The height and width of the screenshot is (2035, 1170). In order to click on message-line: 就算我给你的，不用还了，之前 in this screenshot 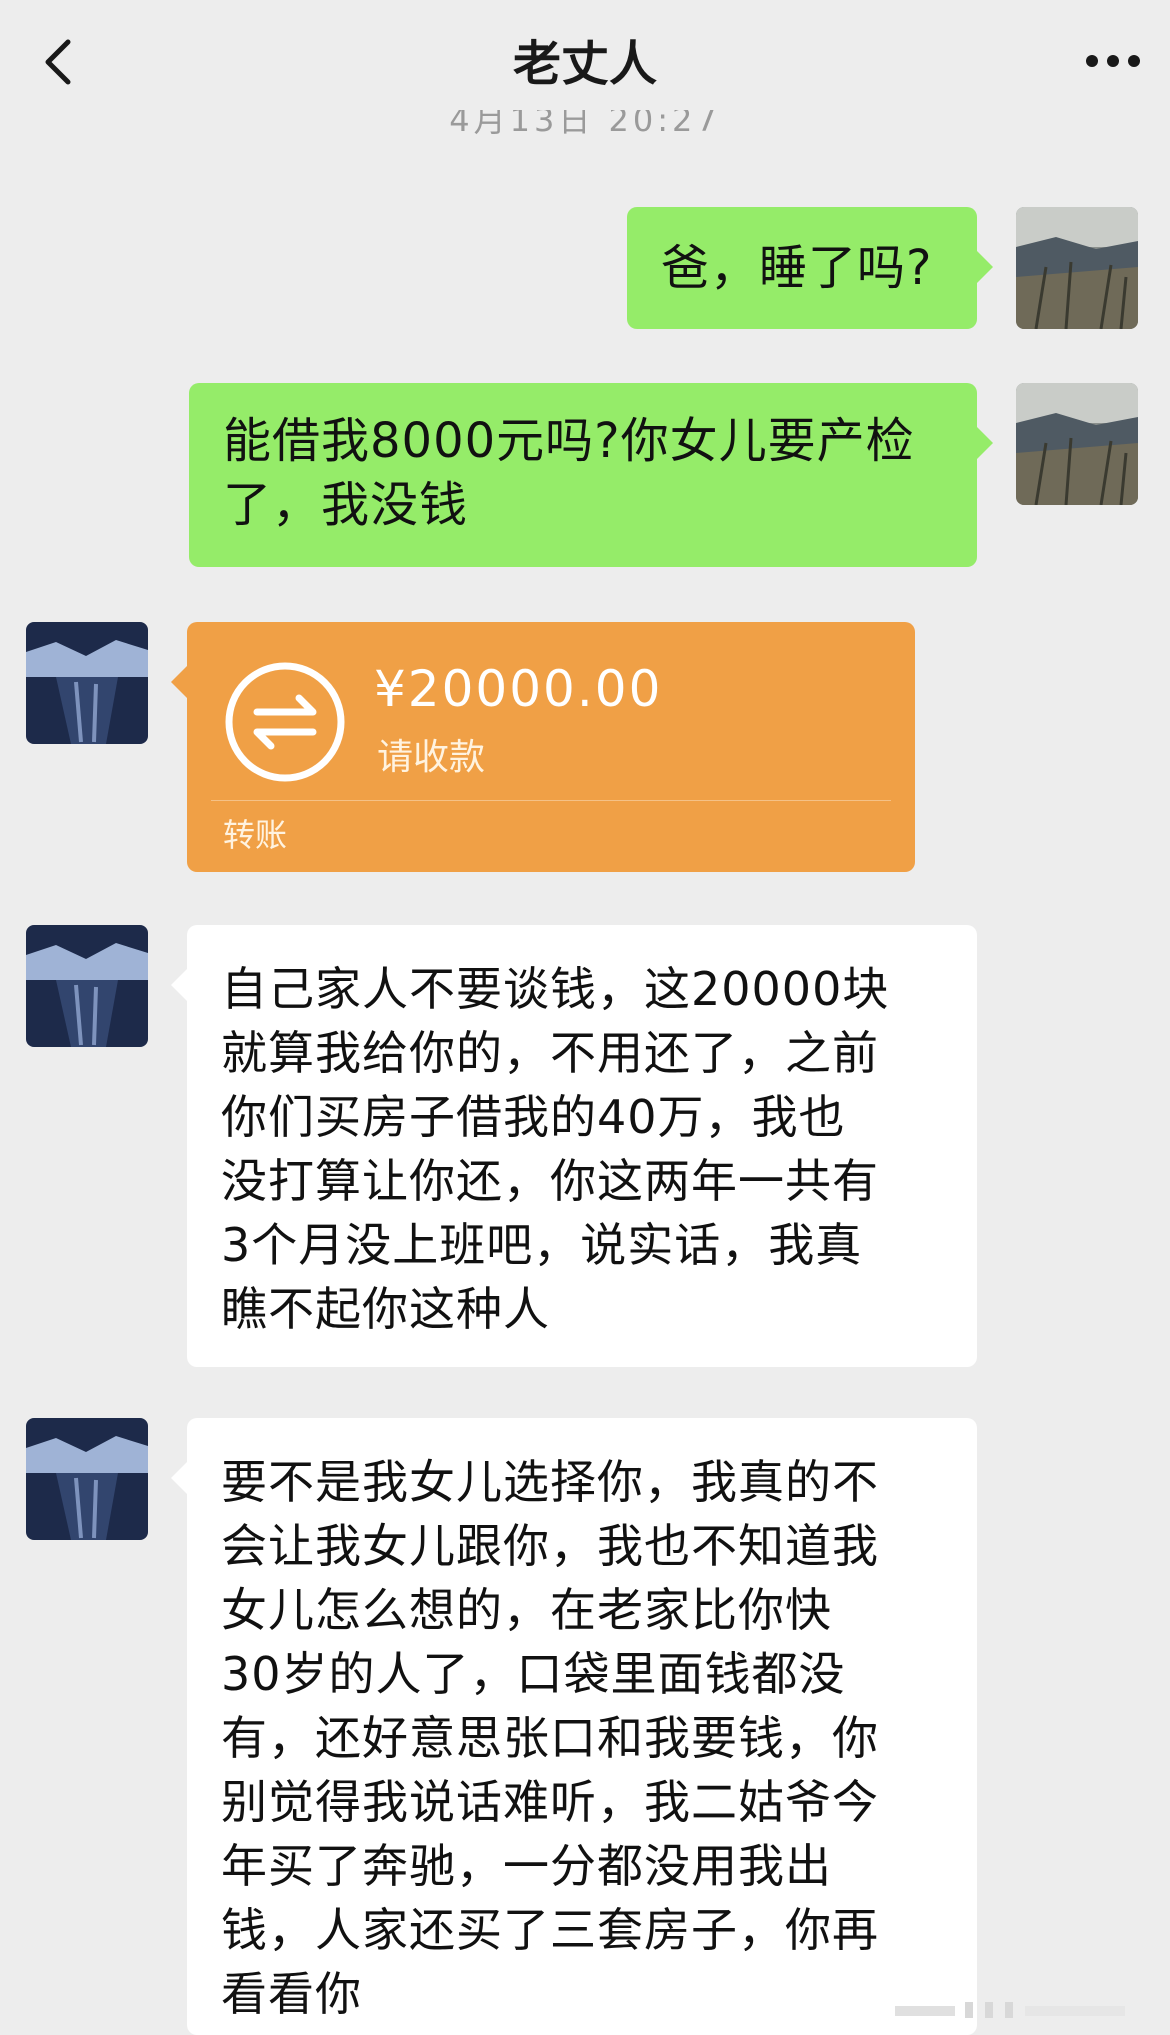, I will do `click(550, 1053)`.